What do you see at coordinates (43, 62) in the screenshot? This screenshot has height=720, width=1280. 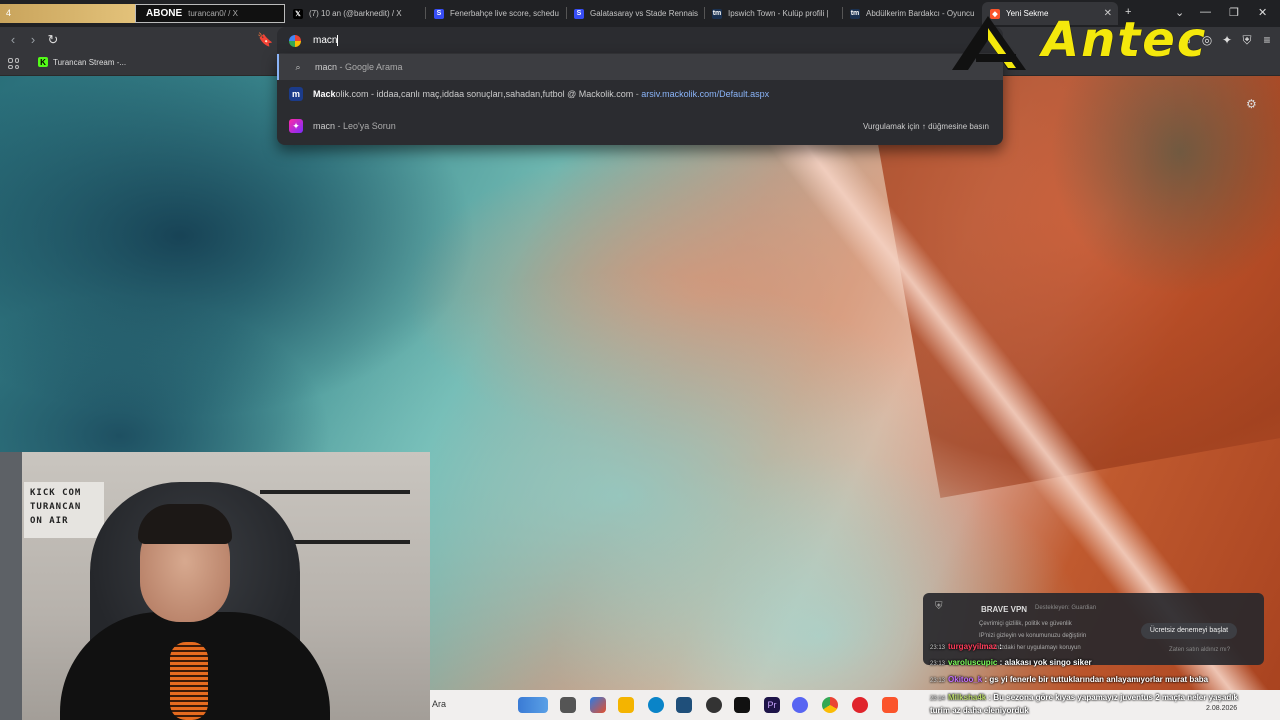 I see `kick-icon: K` at bounding box center [43, 62].